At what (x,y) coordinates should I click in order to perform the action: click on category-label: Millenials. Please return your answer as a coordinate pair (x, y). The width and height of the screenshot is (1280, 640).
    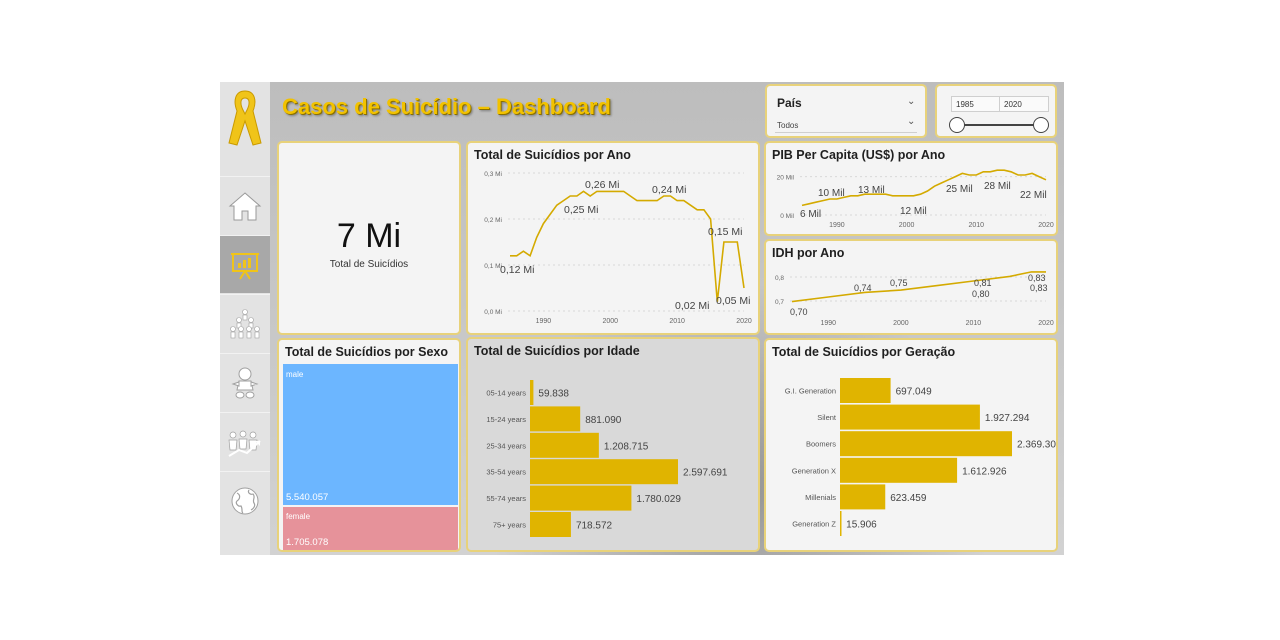
    Looking at the image, I should click on (820, 497).